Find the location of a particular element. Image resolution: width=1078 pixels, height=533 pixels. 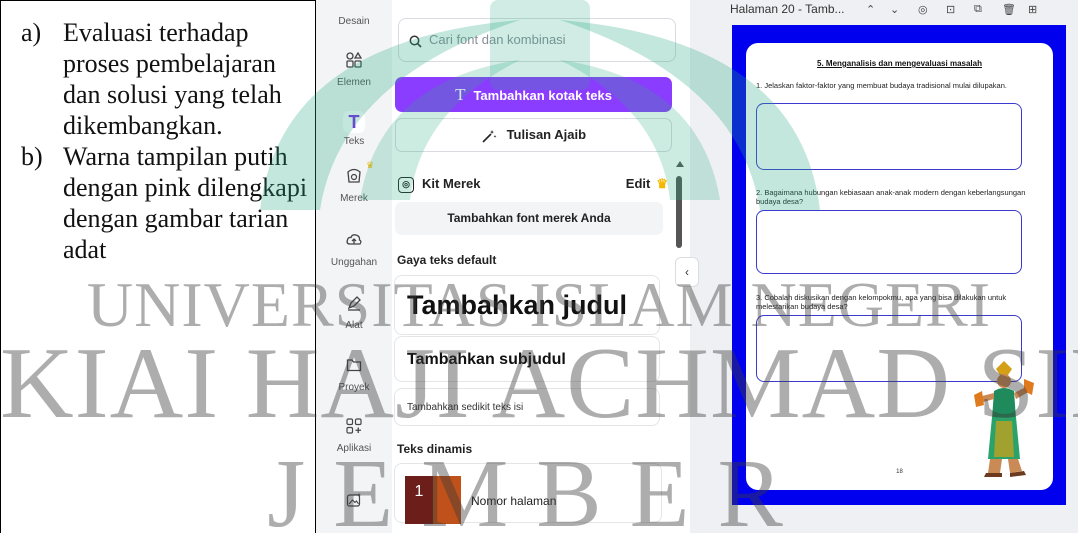

delete-icon: 🗑 is located at coordinates (1009, 9).